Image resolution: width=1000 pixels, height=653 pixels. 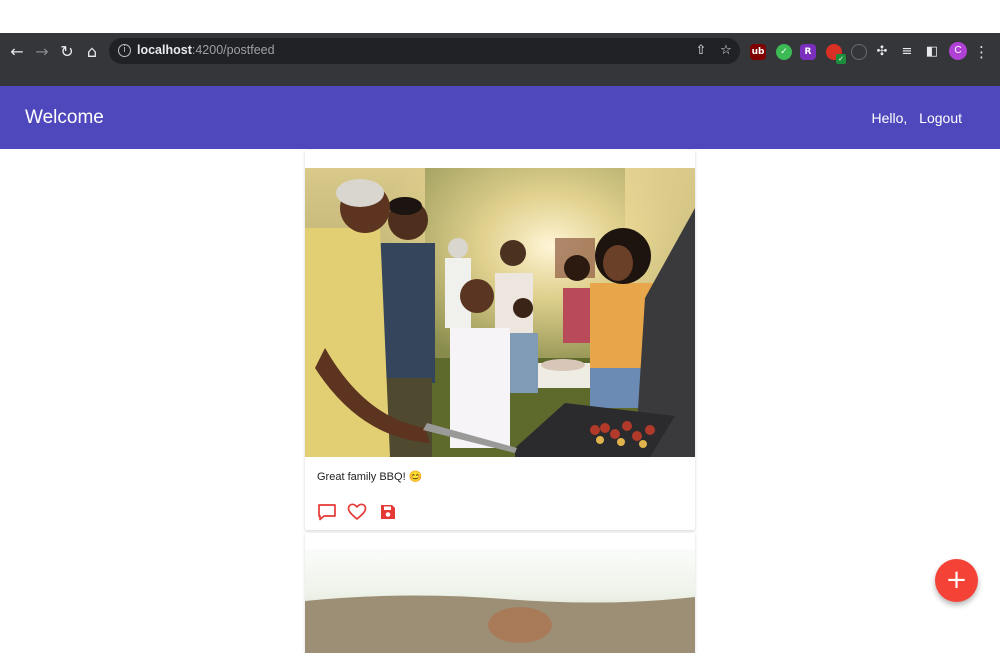 What do you see at coordinates (233, 50) in the screenshot?
I see `url-path: :4200/postfeed` at bounding box center [233, 50].